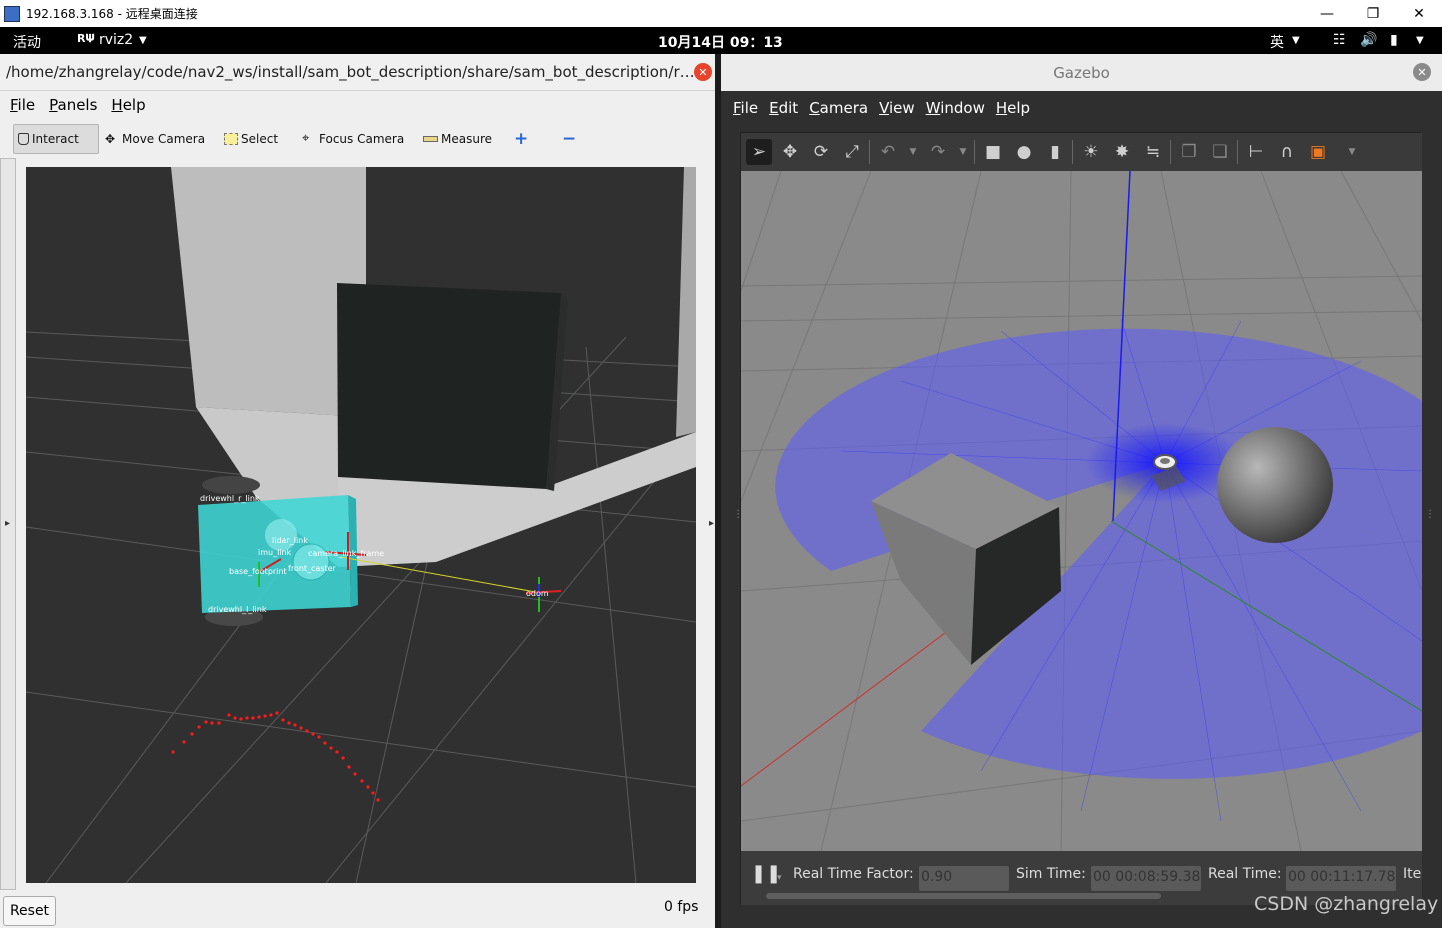 This screenshot has height=928, width=1442. What do you see at coordinates (290, 540) in the screenshot?
I see `frame-label-lidar: lidar_link` at bounding box center [290, 540].